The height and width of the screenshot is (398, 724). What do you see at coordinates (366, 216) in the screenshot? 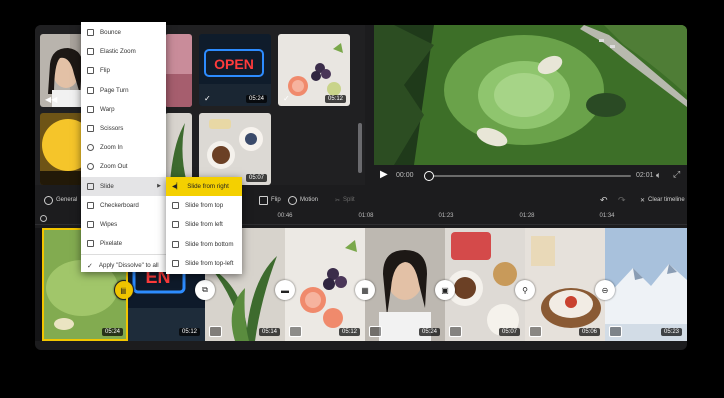
I see `ruler-tick: 01:08` at bounding box center [366, 216].